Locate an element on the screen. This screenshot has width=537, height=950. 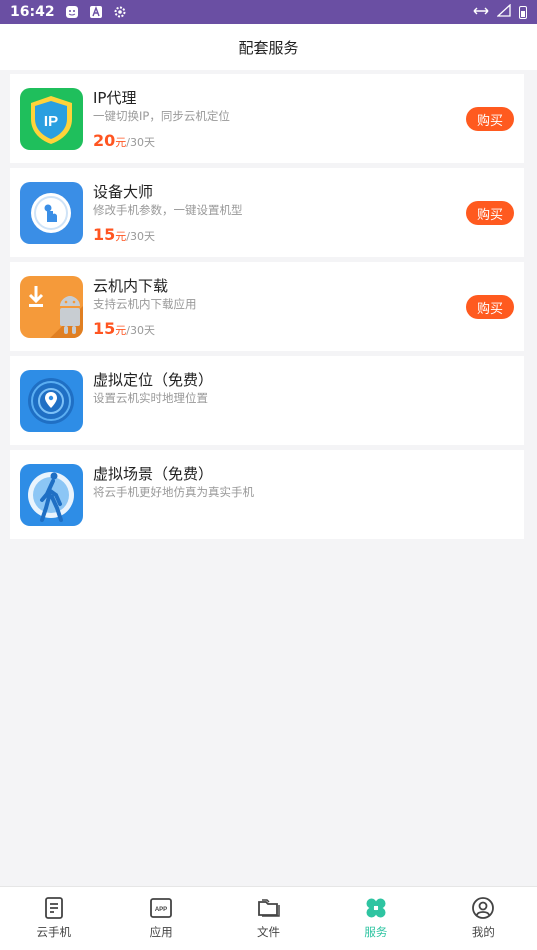
service-title: 设备大师 is located at coordinates (123, 192).